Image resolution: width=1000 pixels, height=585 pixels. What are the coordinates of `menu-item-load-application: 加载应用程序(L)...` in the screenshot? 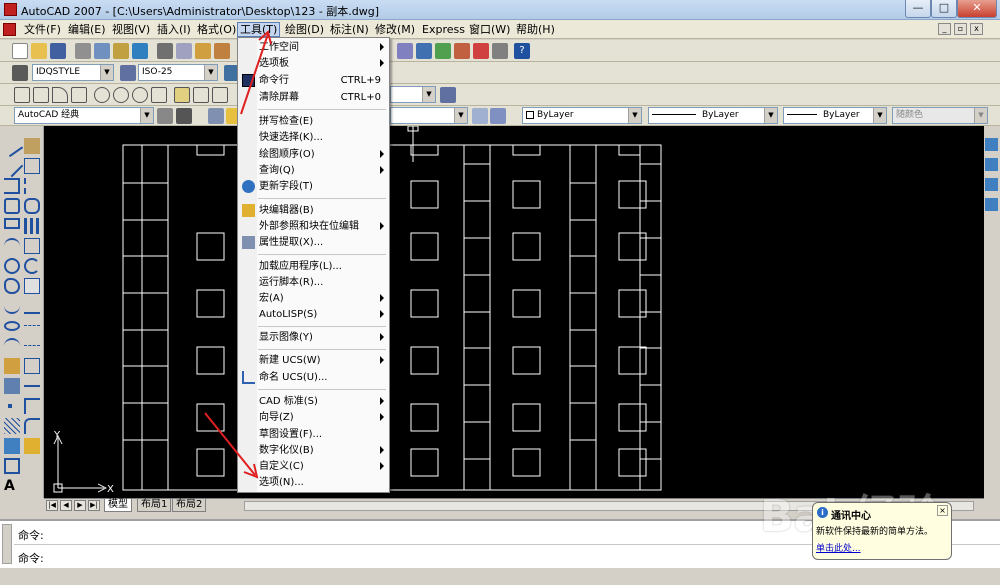 It's located at (313, 267).